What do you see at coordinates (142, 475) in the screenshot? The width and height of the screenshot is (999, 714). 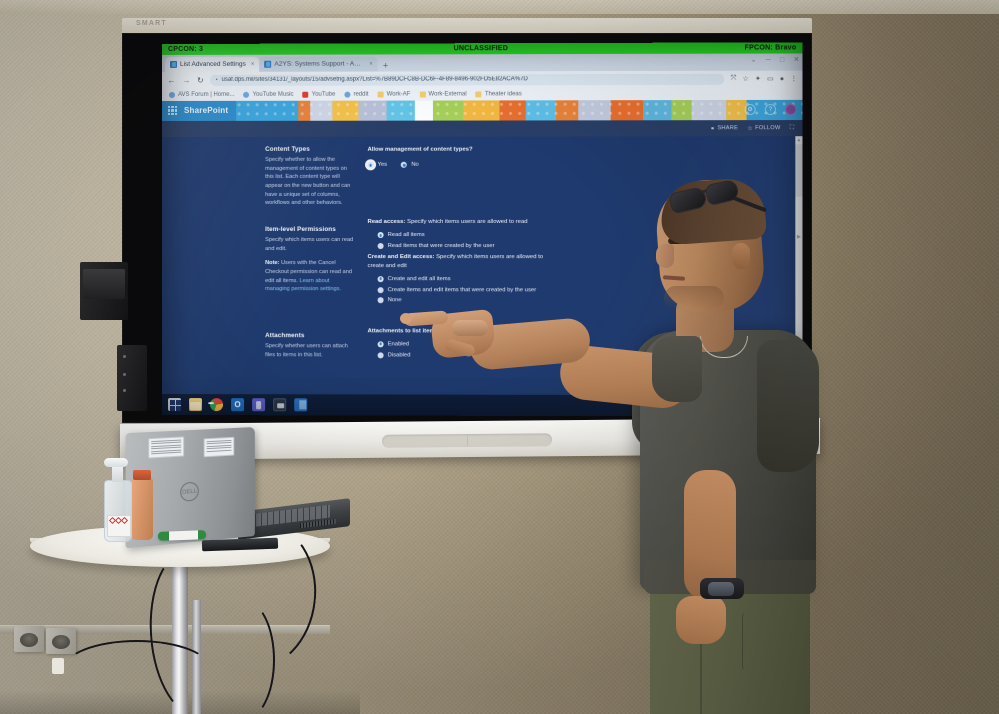 I see `orange-bottle-cap` at bounding box center [142, 475].